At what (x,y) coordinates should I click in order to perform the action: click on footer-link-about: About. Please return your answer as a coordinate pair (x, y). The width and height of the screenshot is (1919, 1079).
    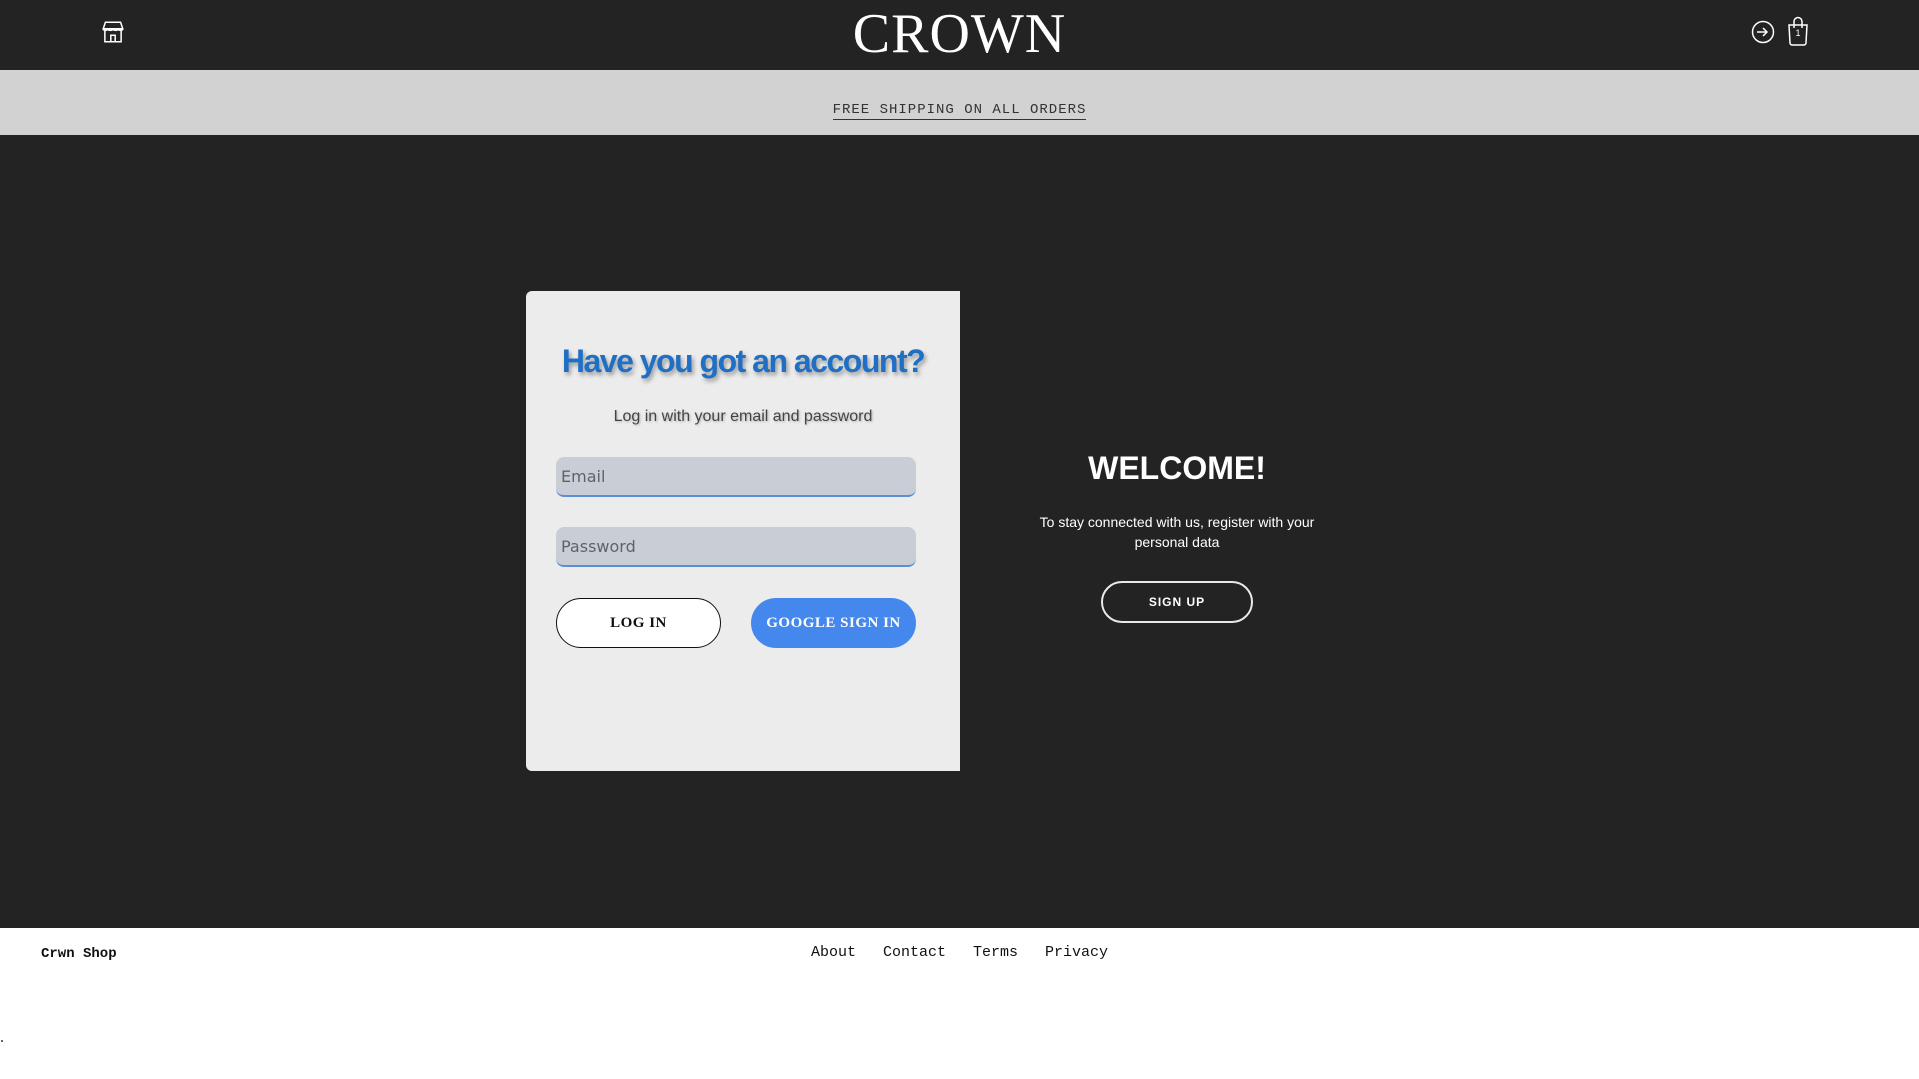
    Looking at the image, I should click on (833, 952).